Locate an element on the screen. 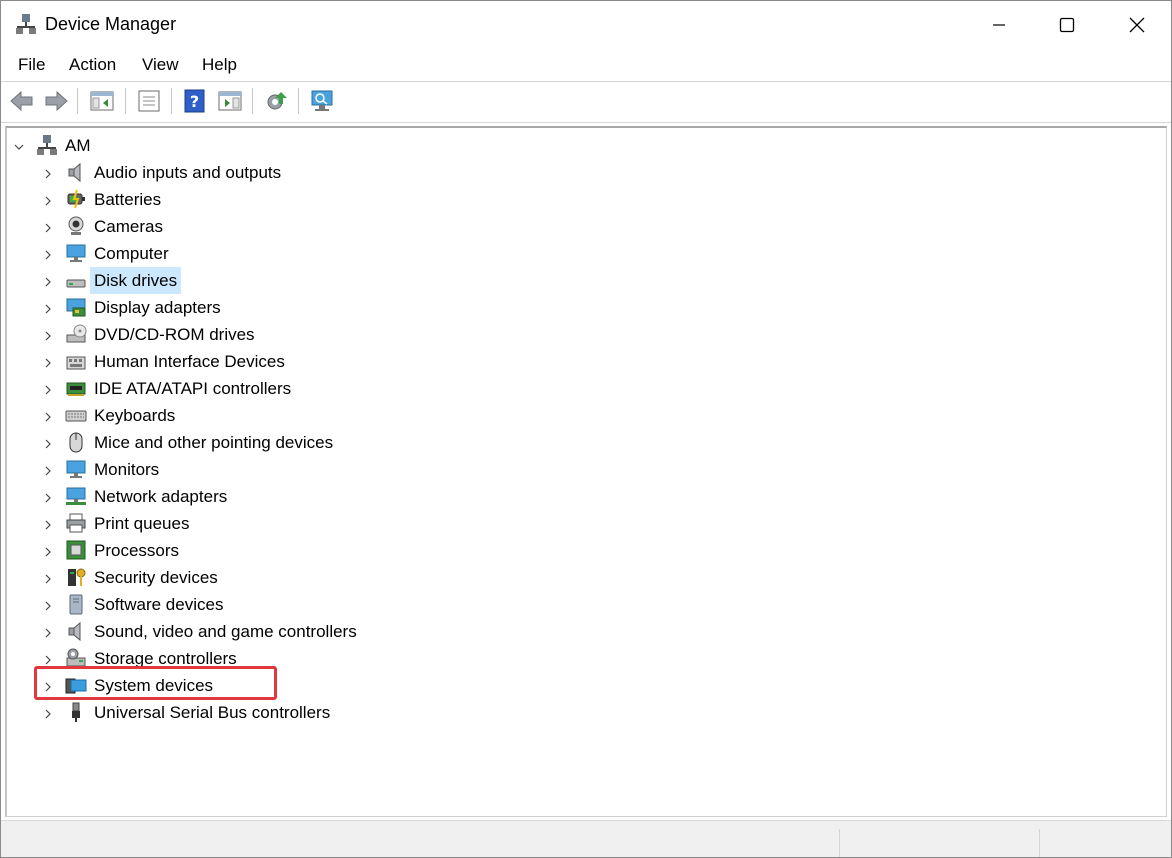 This screenshot has width=1172, height=858. monitor-icon is located at coordinates (76, 253).